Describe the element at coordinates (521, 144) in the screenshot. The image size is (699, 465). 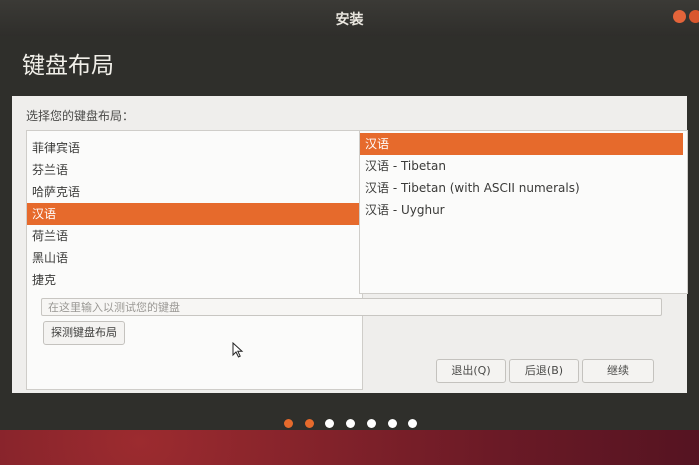
I see `variant-list-item: 汉语` at that location.